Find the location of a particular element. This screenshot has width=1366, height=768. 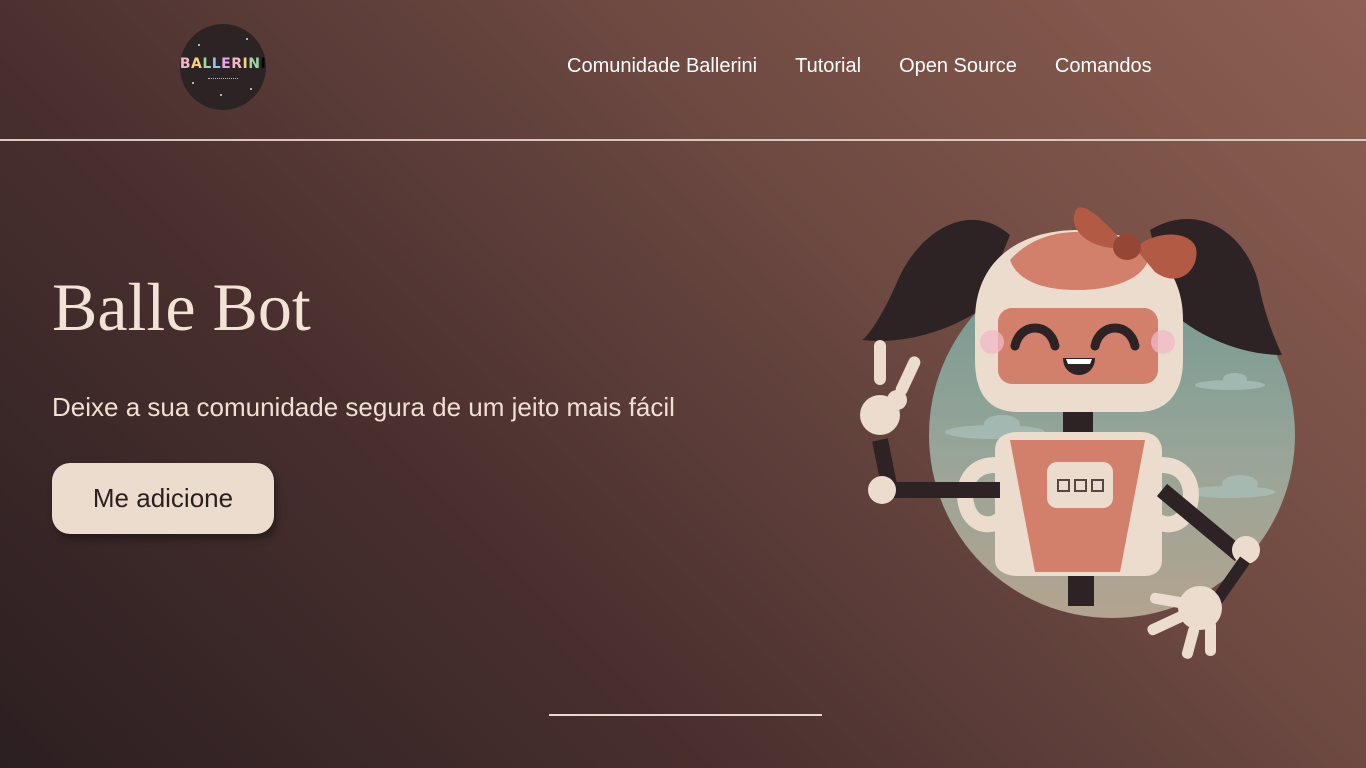

logo-text: BALLERINI is located at coordinates (223, 64).